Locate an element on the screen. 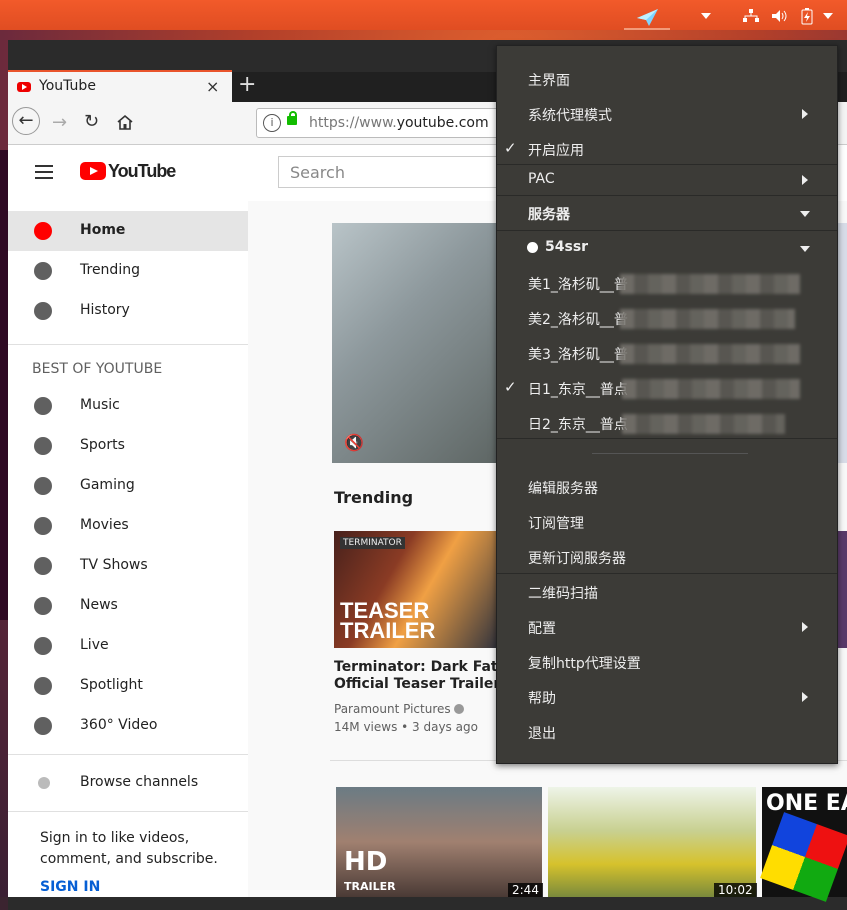 Image resolution: width=847 pixels, height=910 pixels. sidebar-item-news: News is located at coordinates (128, 606).